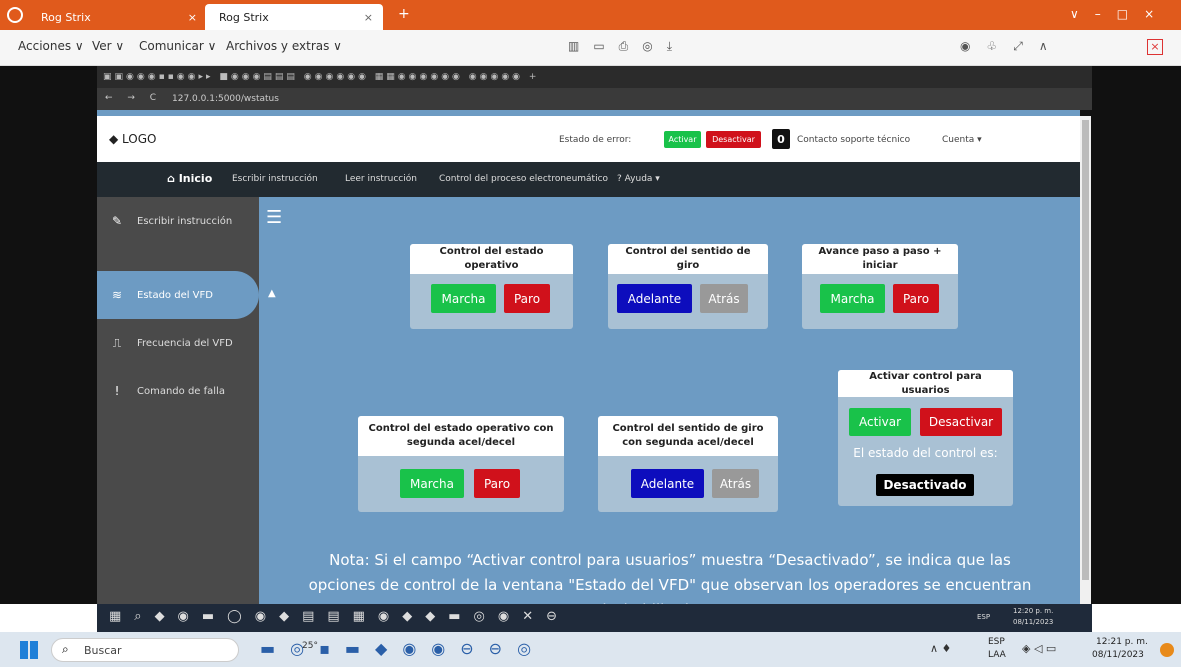 This screenshot has height=667, width=1181. Describe the element at coordinates (178, 391) in the screenshot. I see `sidebar-item-falla: ! Comando de falla` at that location.